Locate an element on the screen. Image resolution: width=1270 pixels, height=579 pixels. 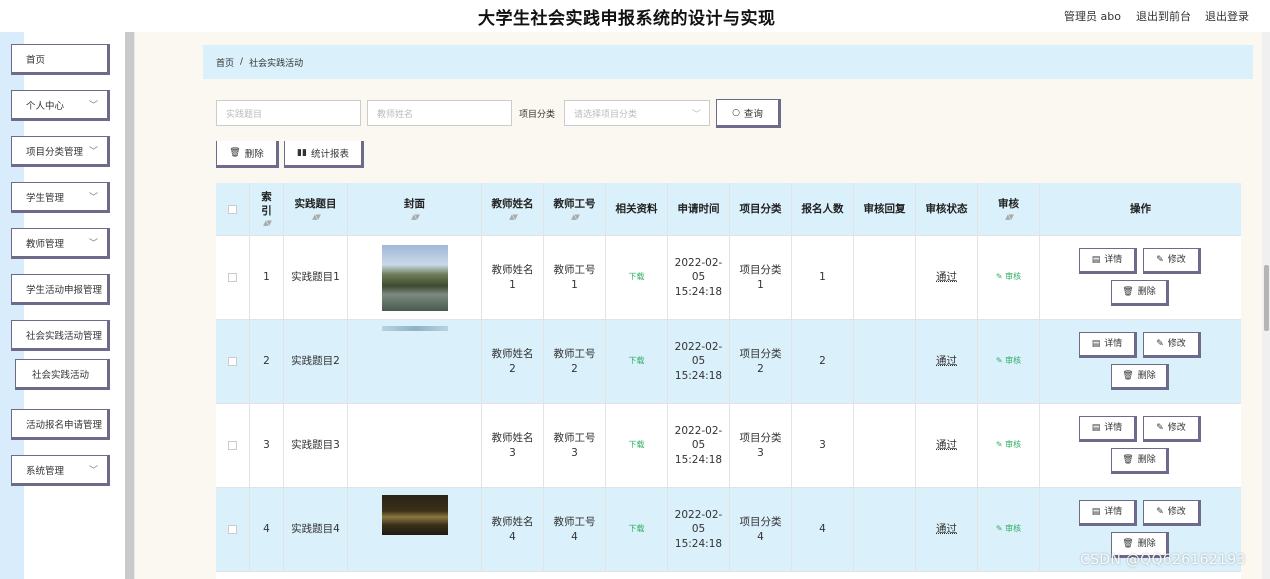
sidebar-item: 社会实践活动 is located at coordinates (62, 374).